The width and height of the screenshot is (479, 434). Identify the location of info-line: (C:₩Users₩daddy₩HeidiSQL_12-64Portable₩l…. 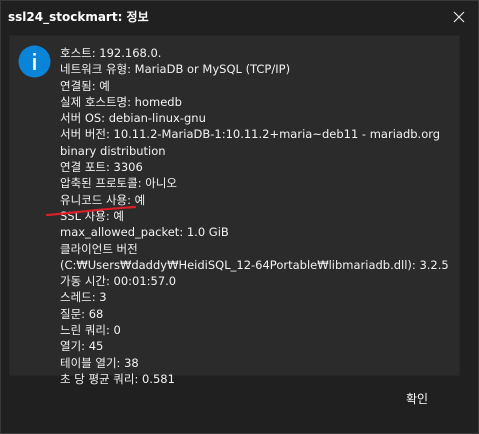
(254, 264).